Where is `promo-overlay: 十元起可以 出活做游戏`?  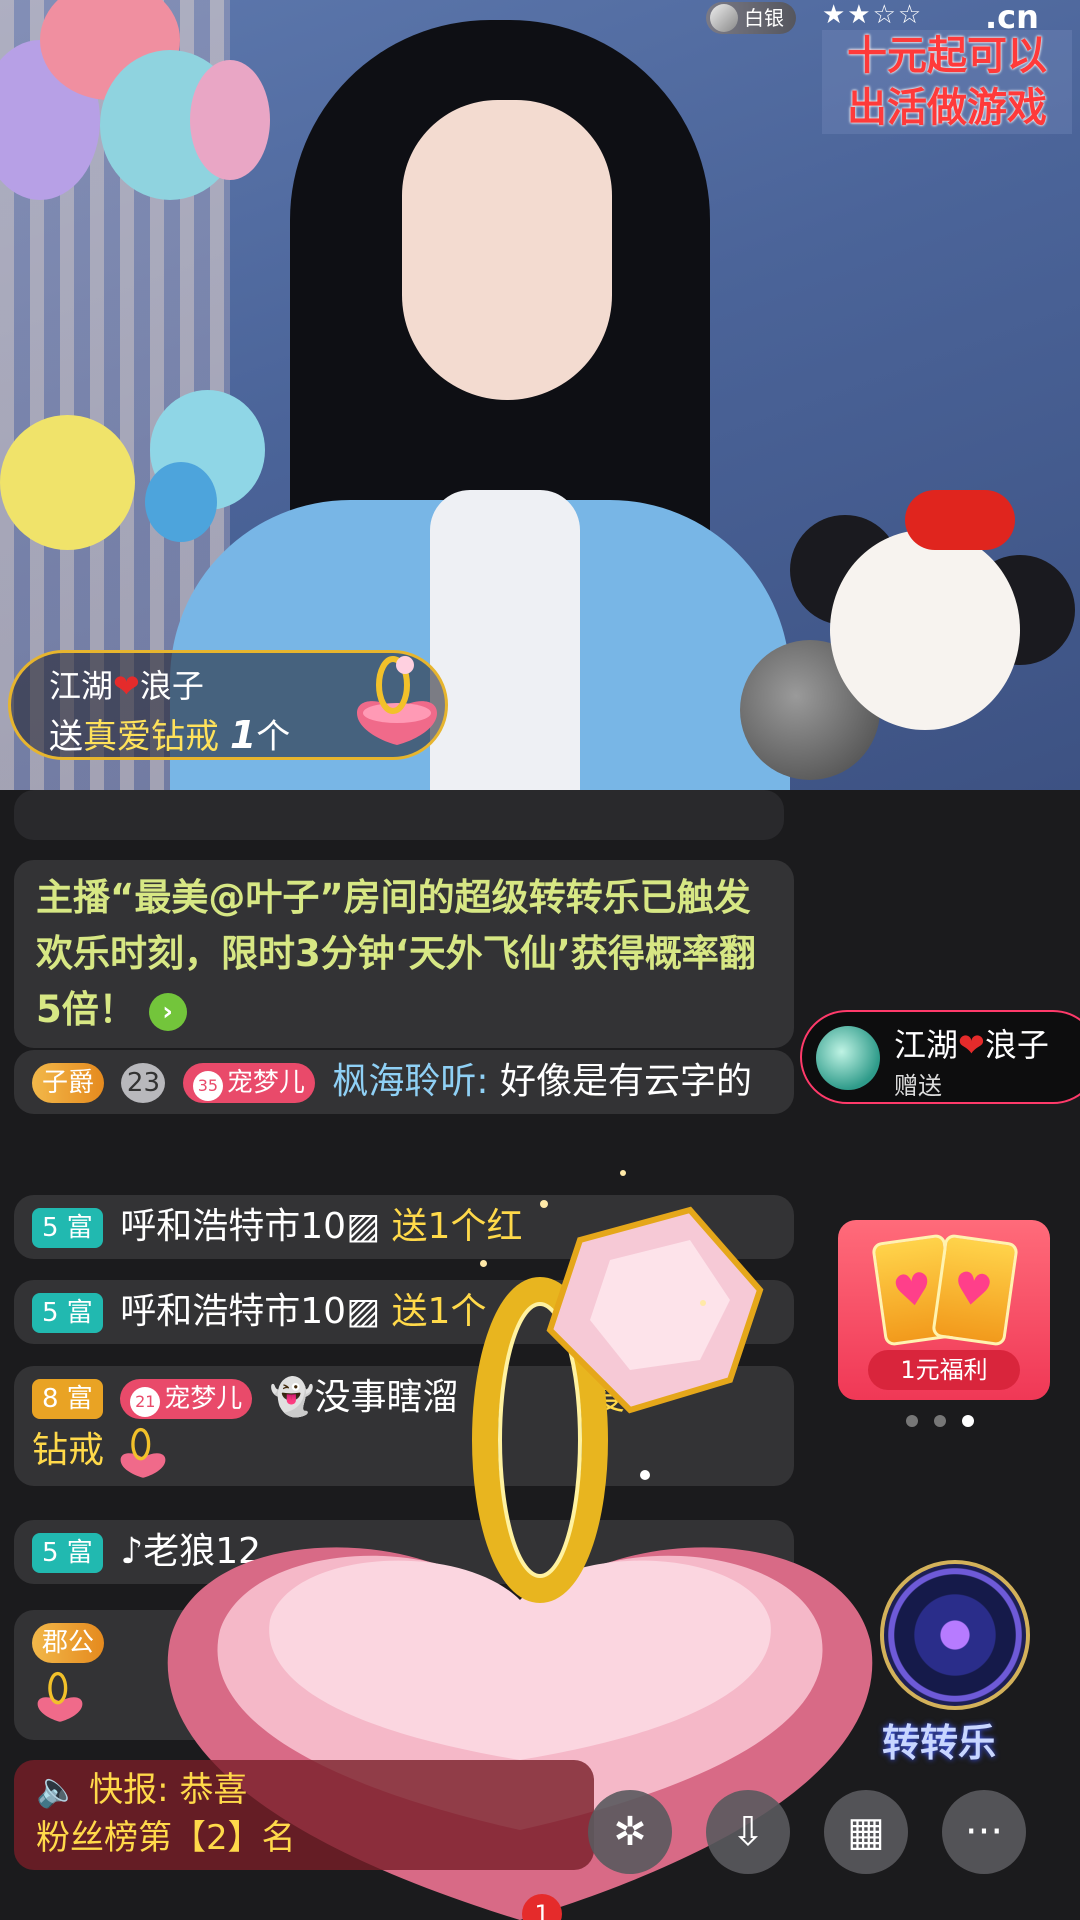 promo-overlay: 十元起可以 出活做游戏 is located at coordinates (947, 82).